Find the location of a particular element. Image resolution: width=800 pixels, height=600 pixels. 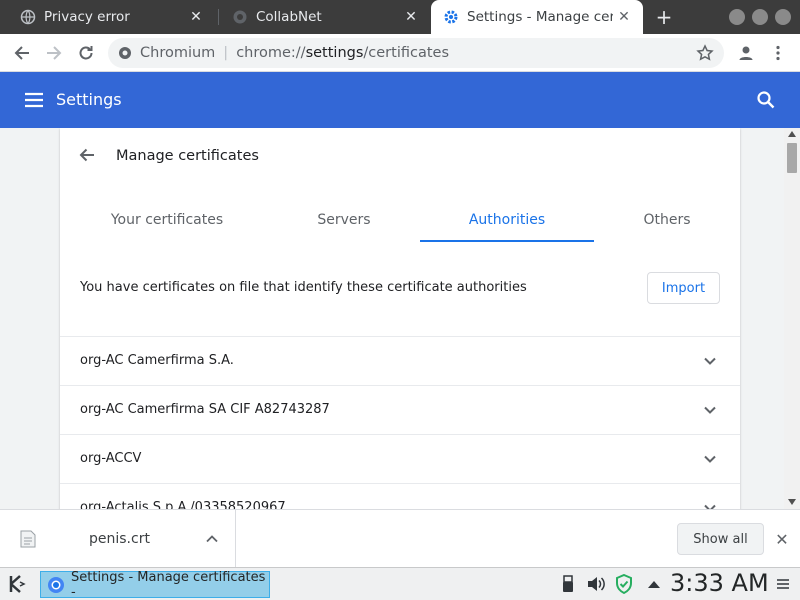

menu-button is located at coordinates (778, 53).